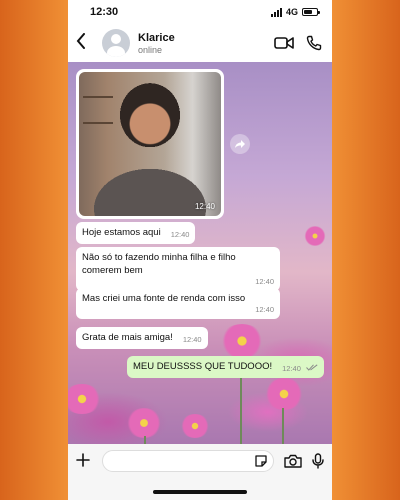 The width and height of the screenshot is (400, 500). I want to click on incoming-message: Hoje estamos aqui 12:40, so click(136, 233).